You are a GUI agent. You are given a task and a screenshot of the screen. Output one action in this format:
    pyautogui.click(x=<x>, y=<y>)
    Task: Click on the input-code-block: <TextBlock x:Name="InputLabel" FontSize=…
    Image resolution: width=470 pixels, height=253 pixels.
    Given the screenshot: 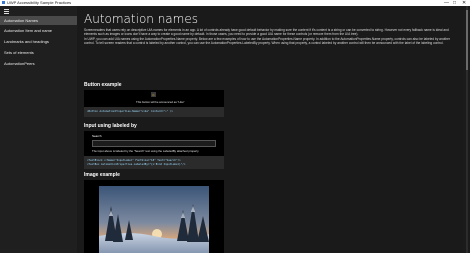 What is the action you would take?
    pyautogui.click(x=154, y=162)
    